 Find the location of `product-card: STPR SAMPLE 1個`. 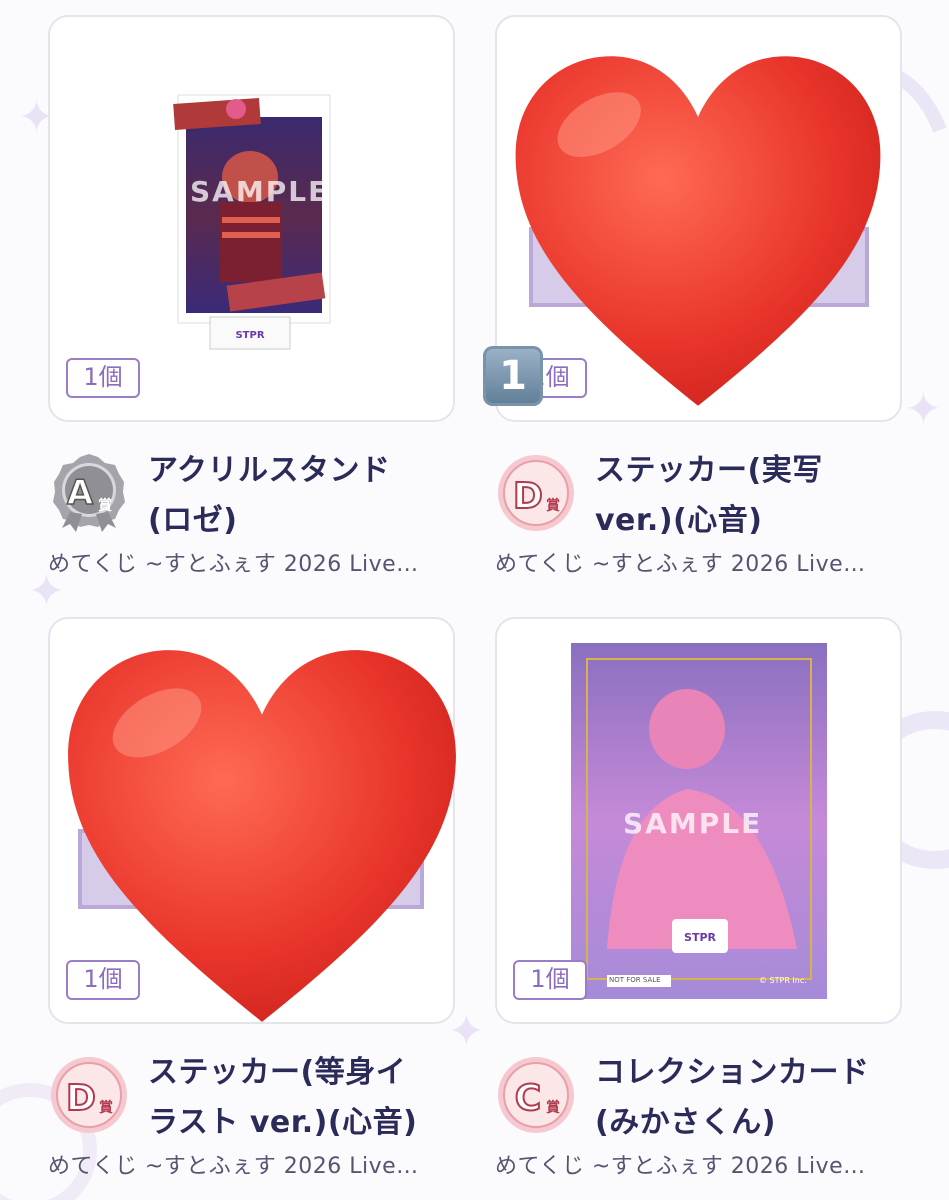

product-card: STPR SAMPLE 1個 is located at coordinates (251, 218).